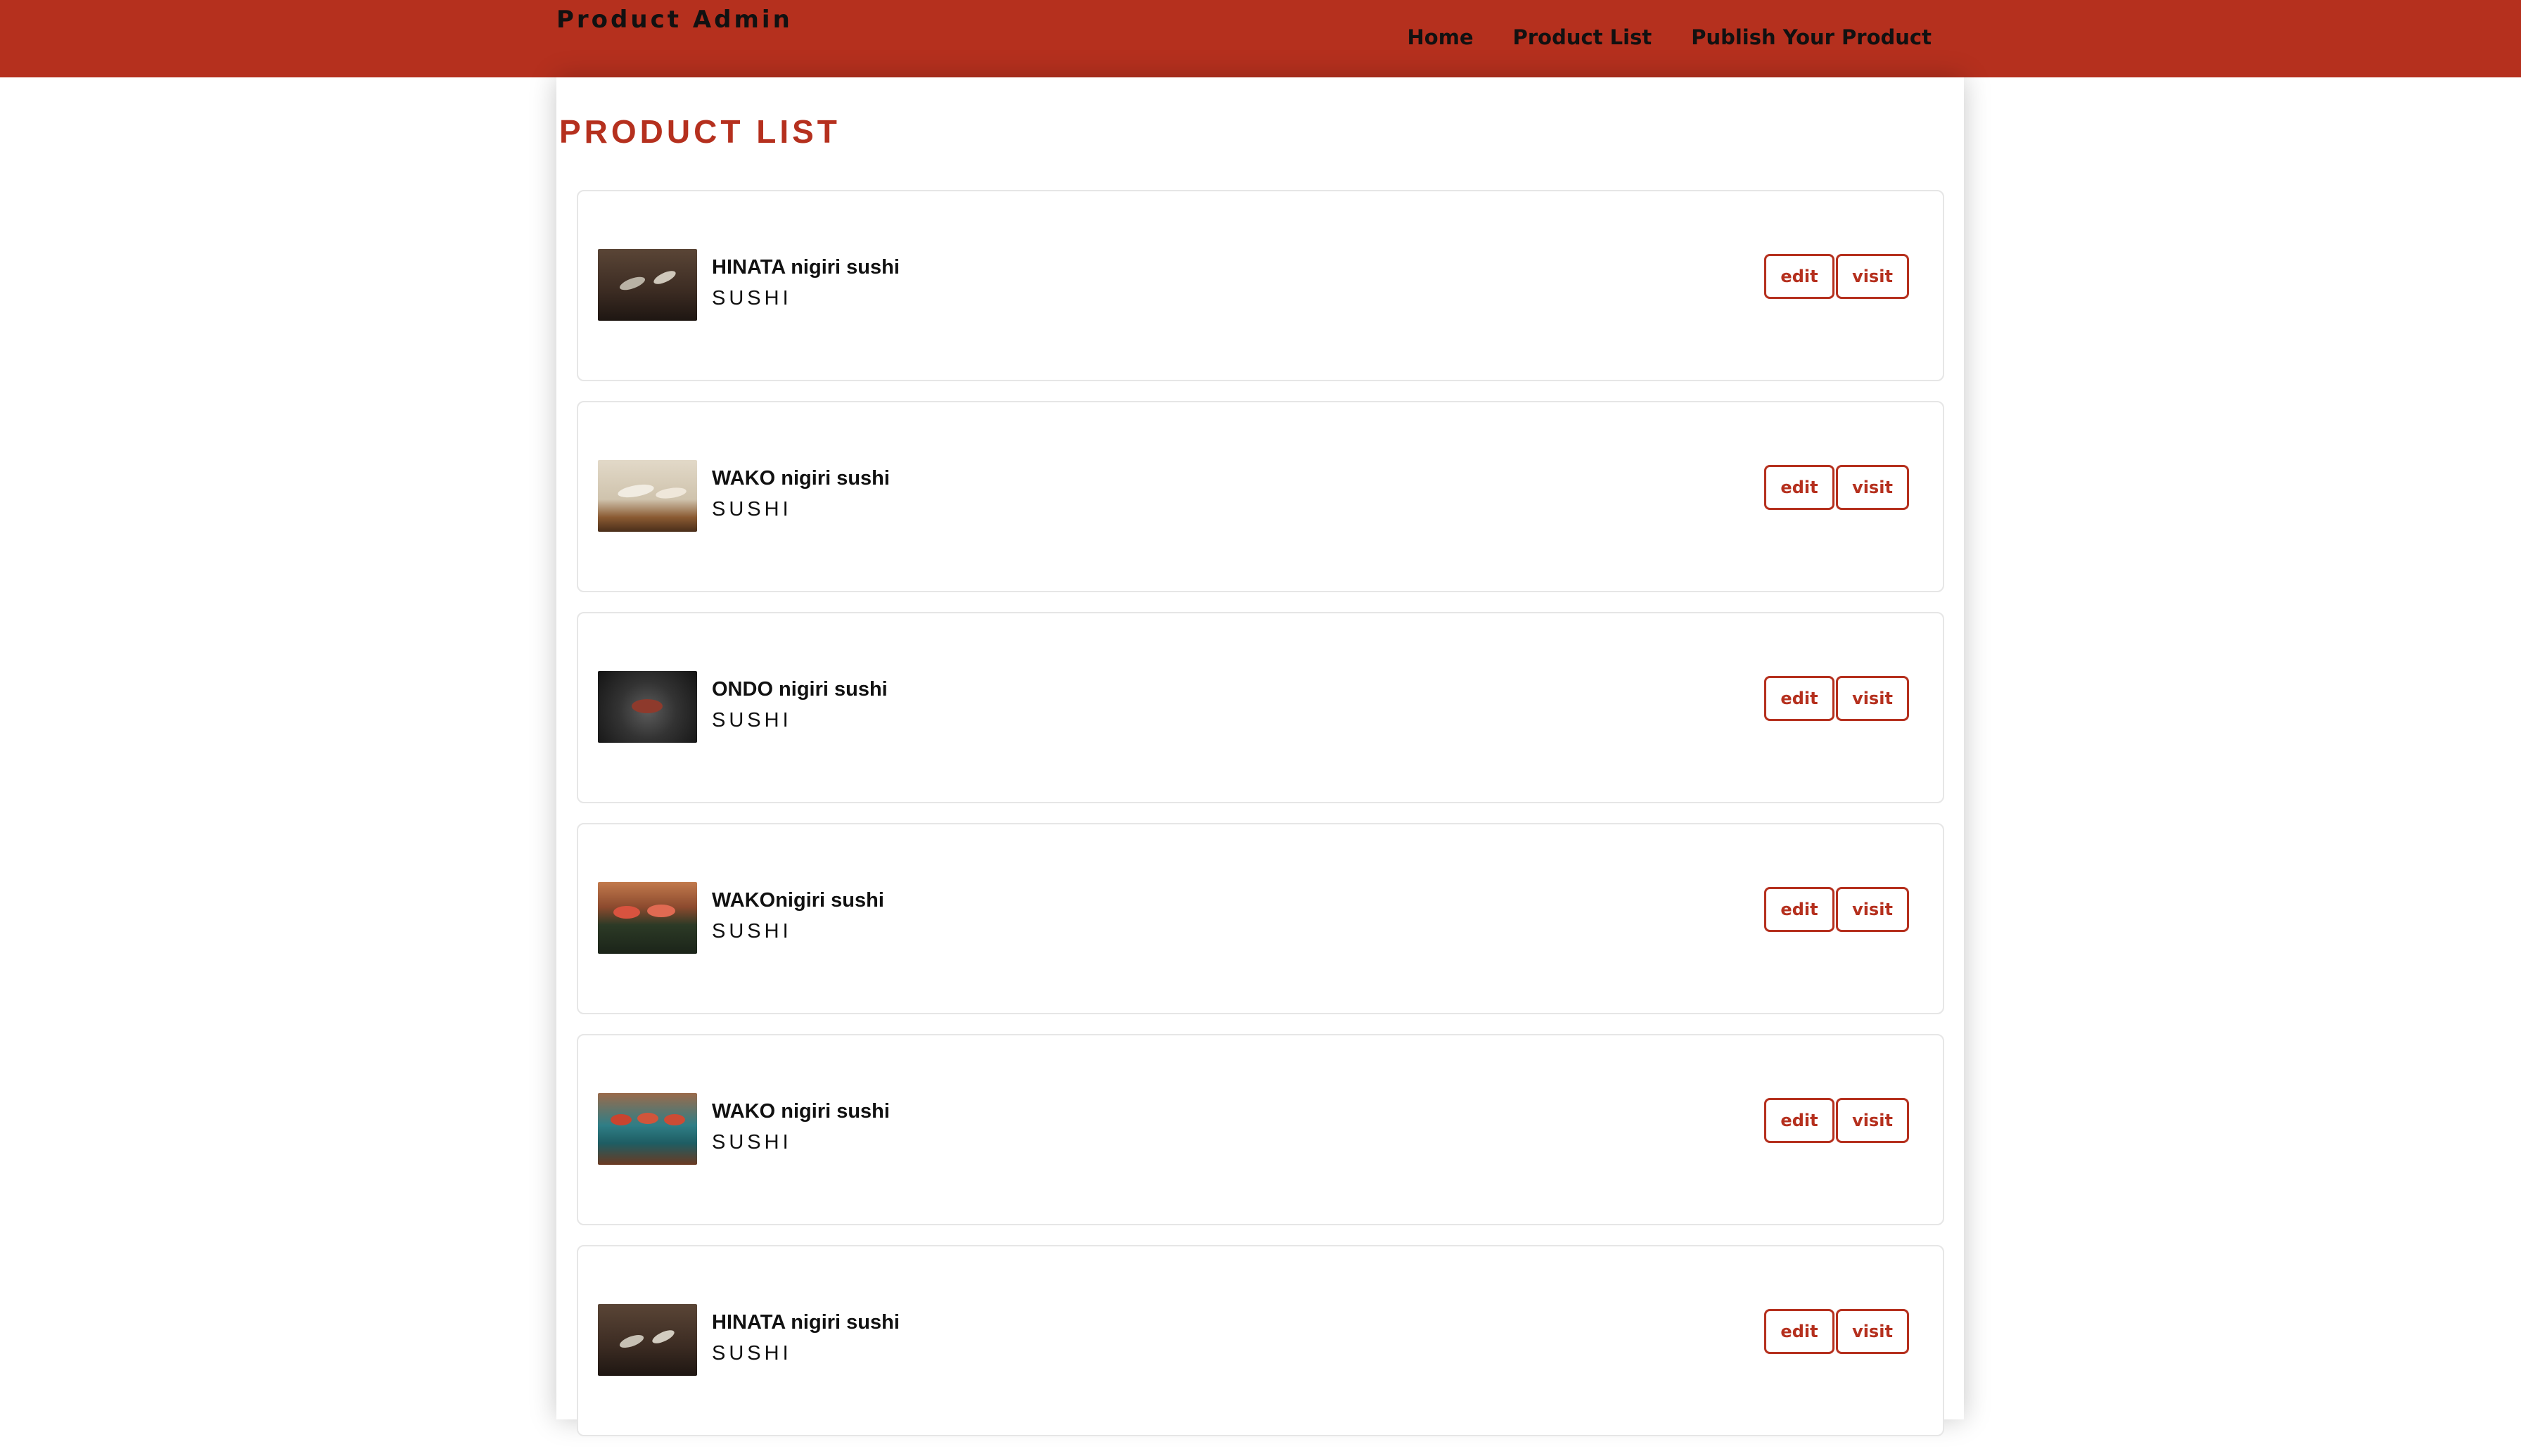 Image resolution: width=2521 pixels, height=1456 pixels. I want to click on nav-product-list: Product List, so click(1582, 37).